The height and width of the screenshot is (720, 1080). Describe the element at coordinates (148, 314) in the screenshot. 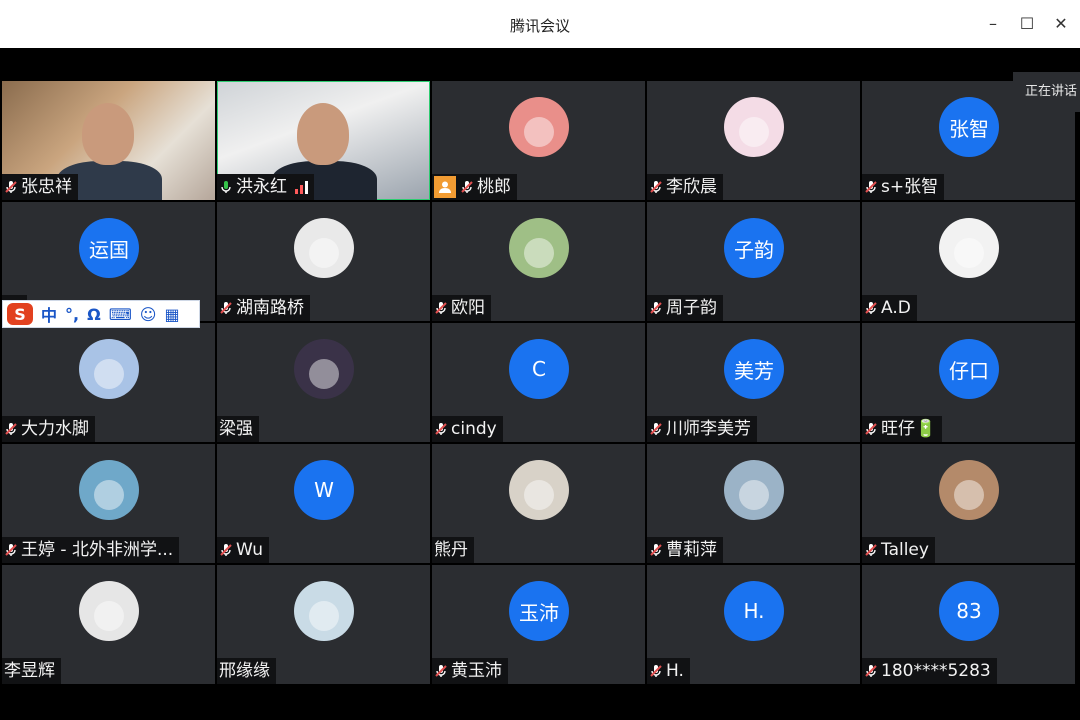

I see `user-icon: ☺` at that location.